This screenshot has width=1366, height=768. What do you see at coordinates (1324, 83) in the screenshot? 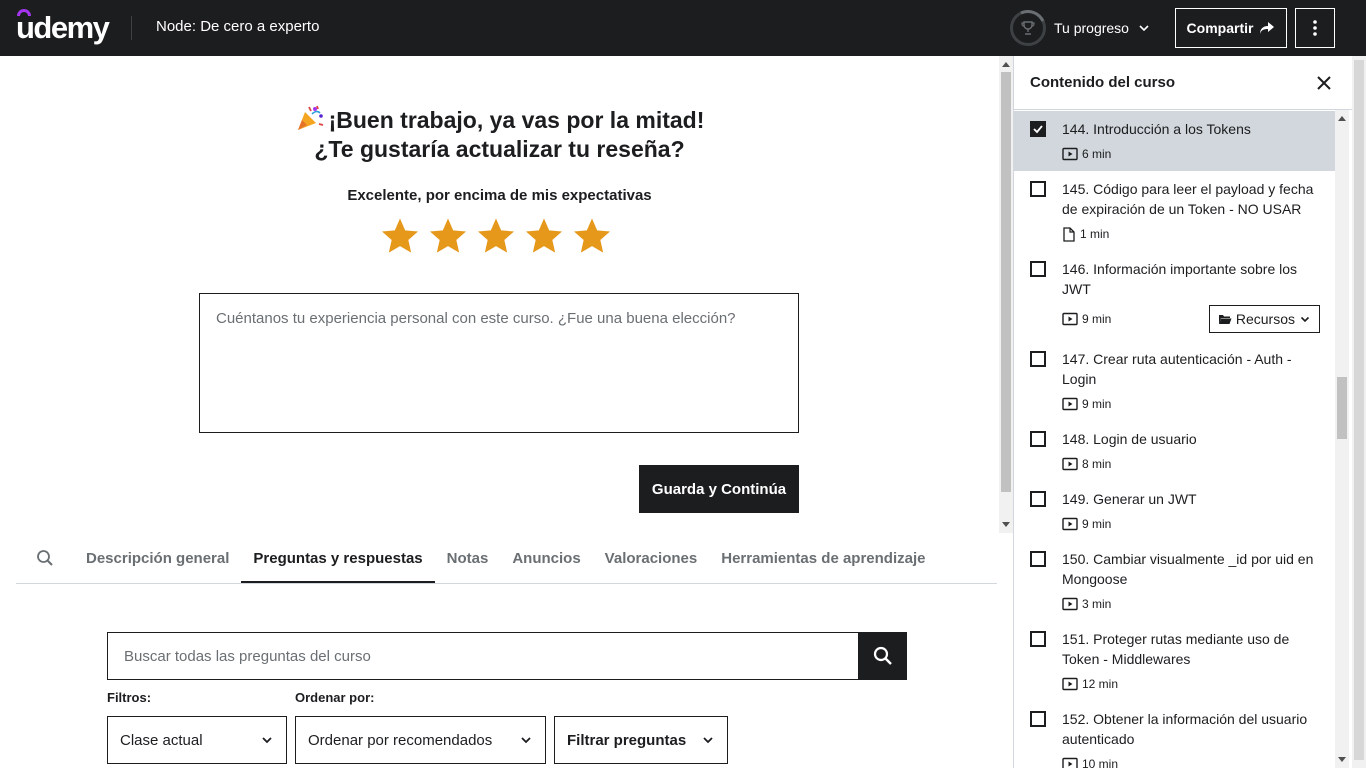
I see `close-sidebar-button` at bounding box center [1324, 83].